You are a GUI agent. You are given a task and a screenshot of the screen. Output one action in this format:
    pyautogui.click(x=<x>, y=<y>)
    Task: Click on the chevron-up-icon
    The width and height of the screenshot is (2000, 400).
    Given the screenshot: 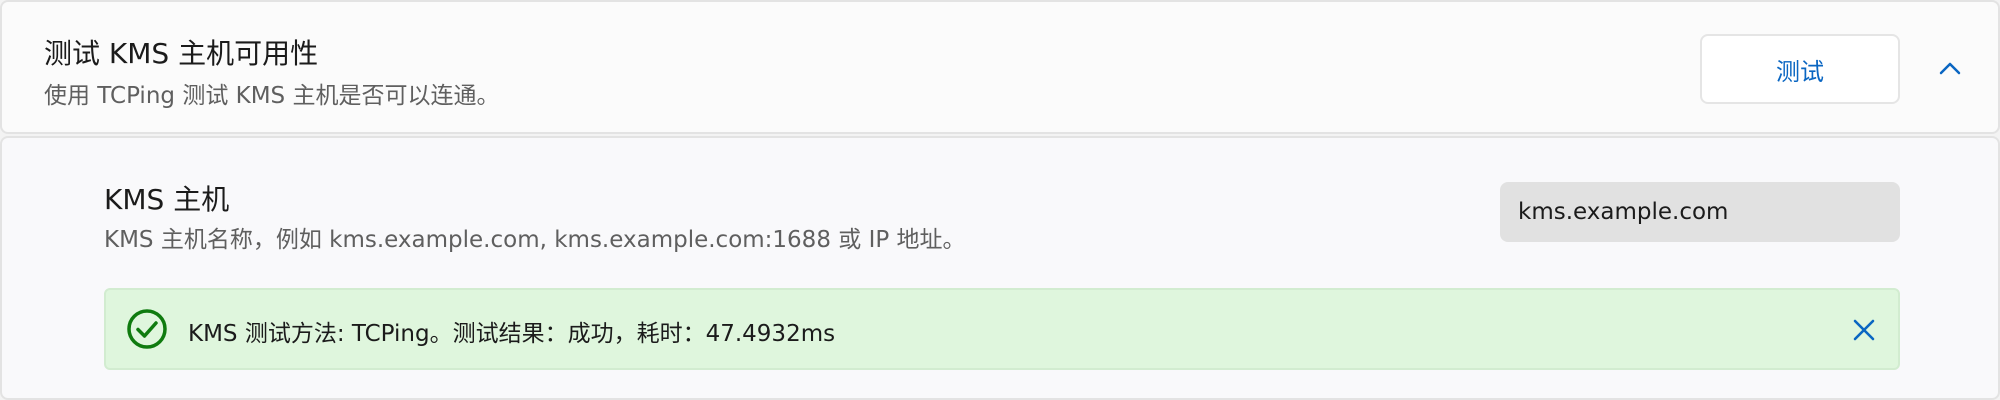 What is the action you would take?
    pyautogui.click(x=1950, y=68)
    